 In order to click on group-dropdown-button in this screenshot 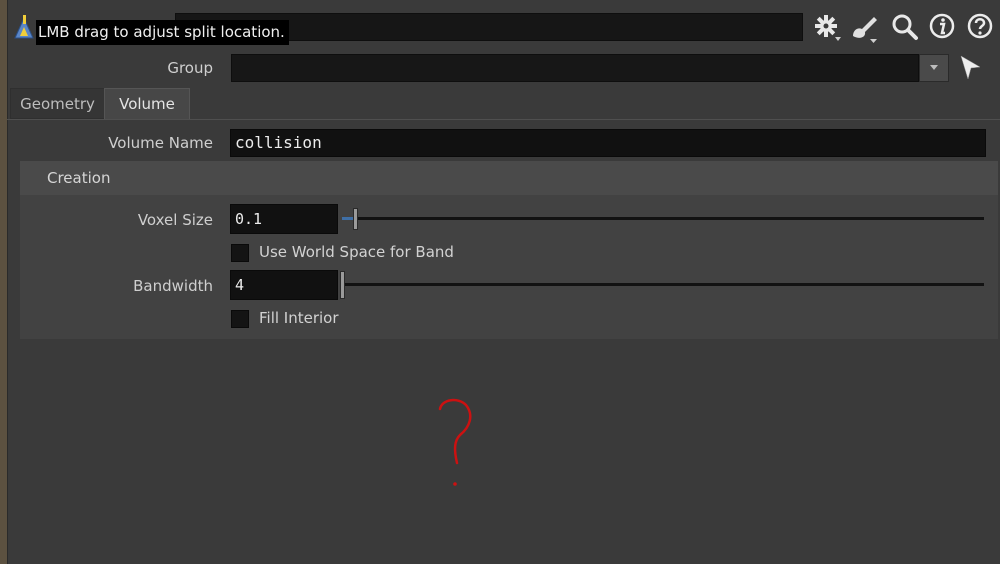, I will do `click(934, 68)`.